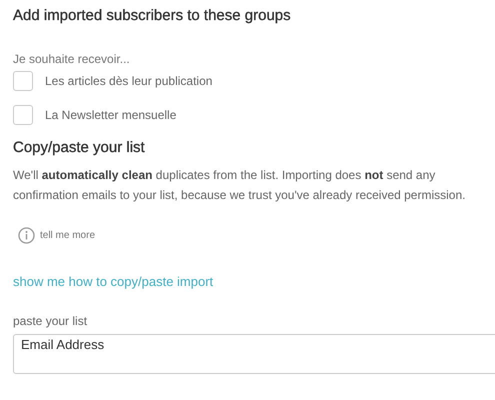 Image resolution: width=495 pixels, height=400 pixels. What do you see at coordinates (152, 15) in the screenshot?
I see `section-heading: Add imported subscribers to these groups` at bounding box center [152, 15].